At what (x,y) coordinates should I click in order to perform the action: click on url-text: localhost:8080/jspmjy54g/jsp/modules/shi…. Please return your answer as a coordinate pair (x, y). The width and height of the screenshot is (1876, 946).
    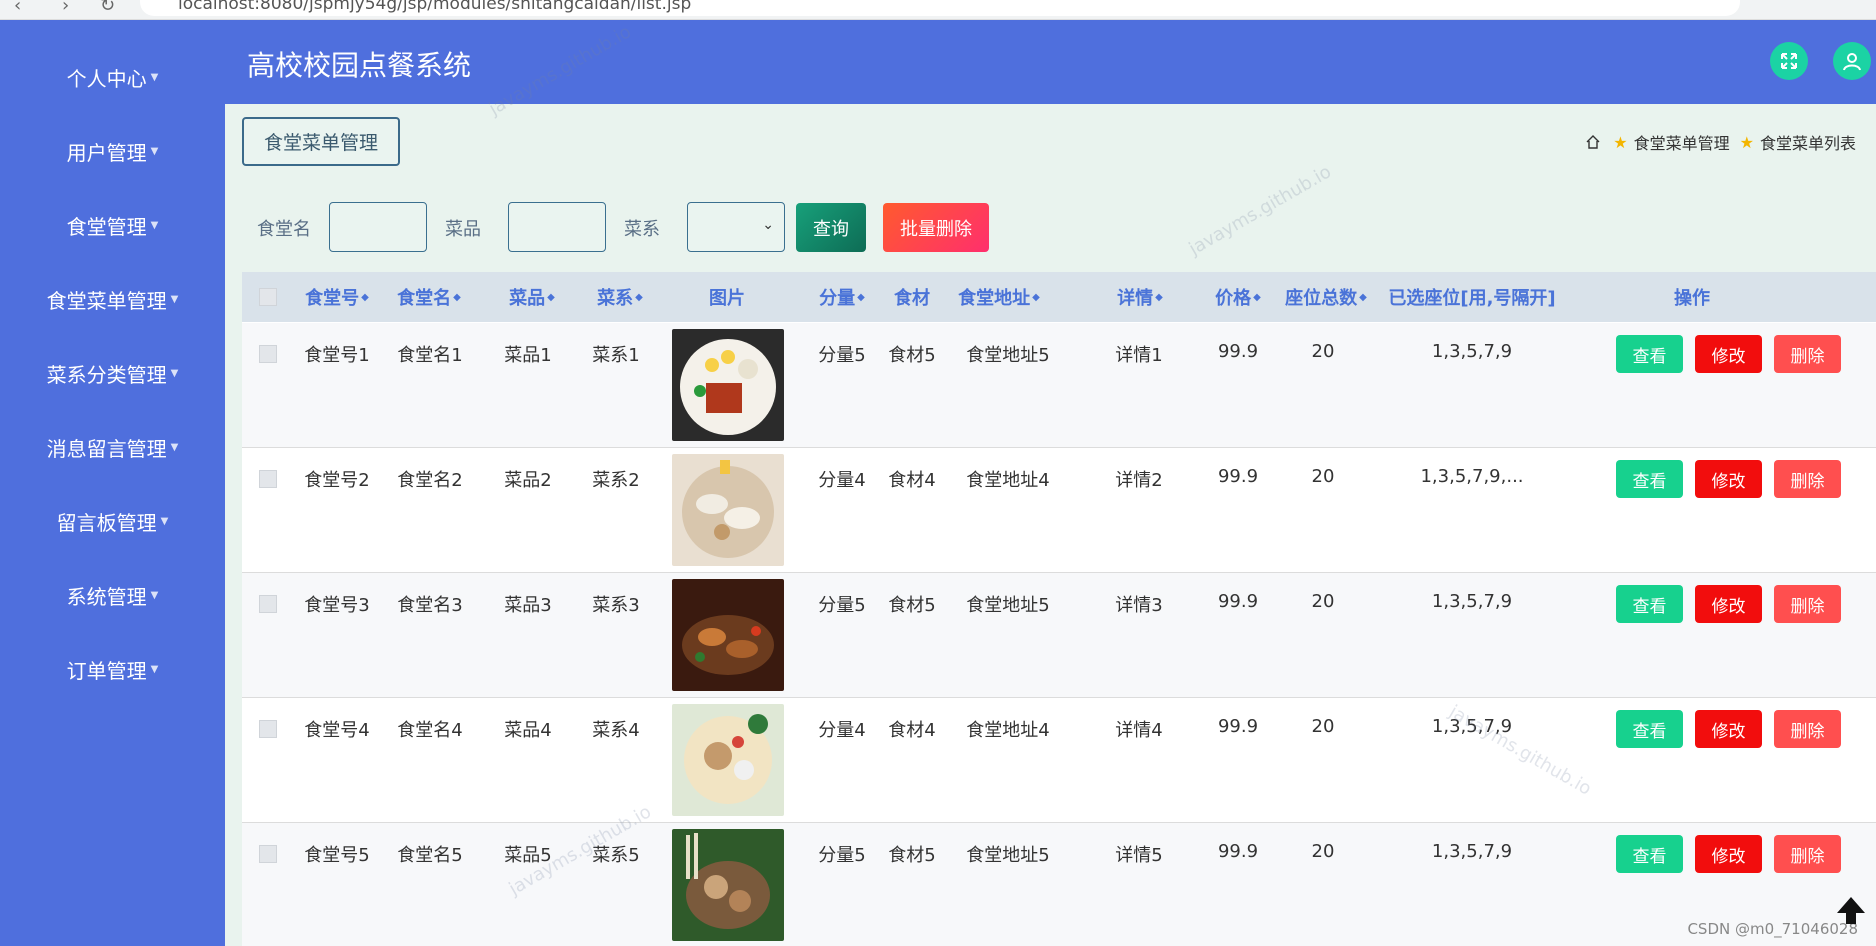
    Looking at the image, I should click on (434, 7).